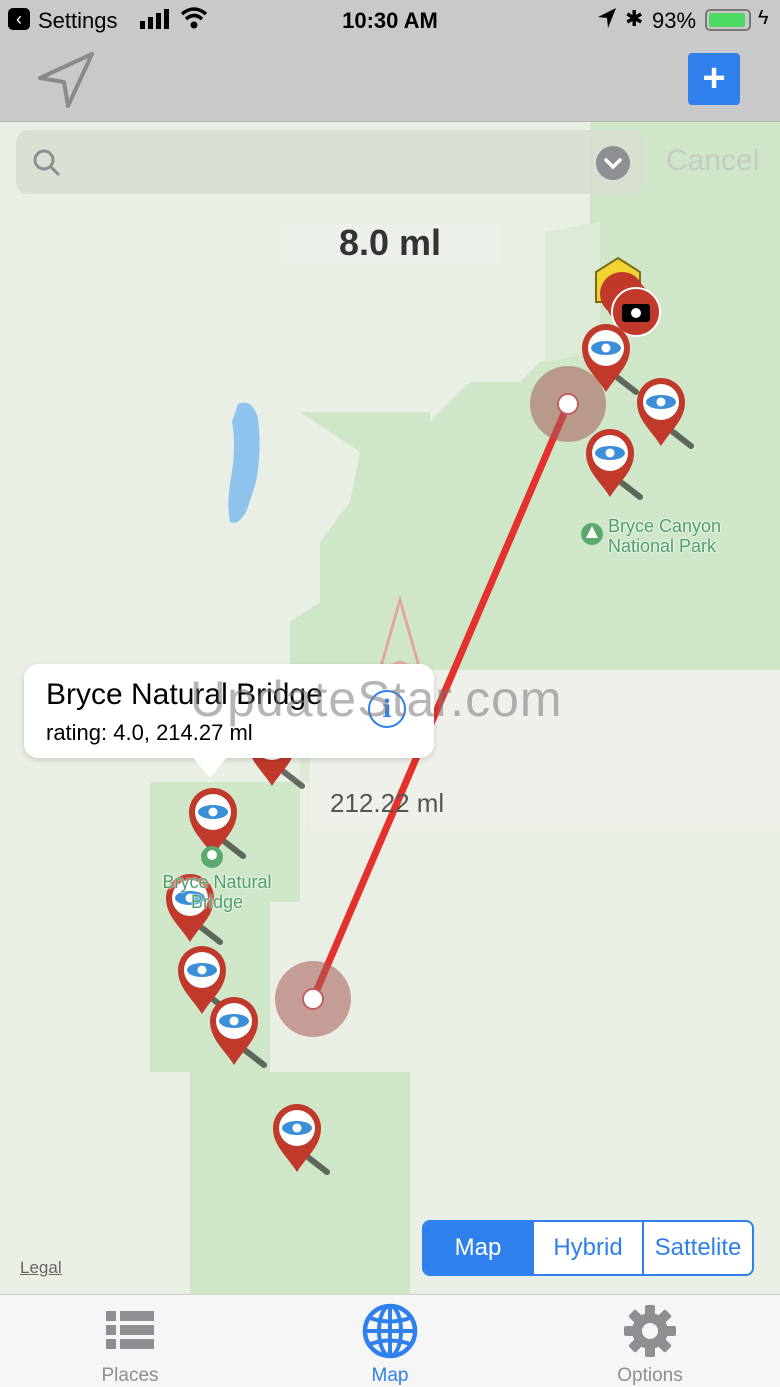  What do you see at coordinates (41, 1268) in the screenshot?
I see `legal-link: Legal` at bounding box center [41, 1268].